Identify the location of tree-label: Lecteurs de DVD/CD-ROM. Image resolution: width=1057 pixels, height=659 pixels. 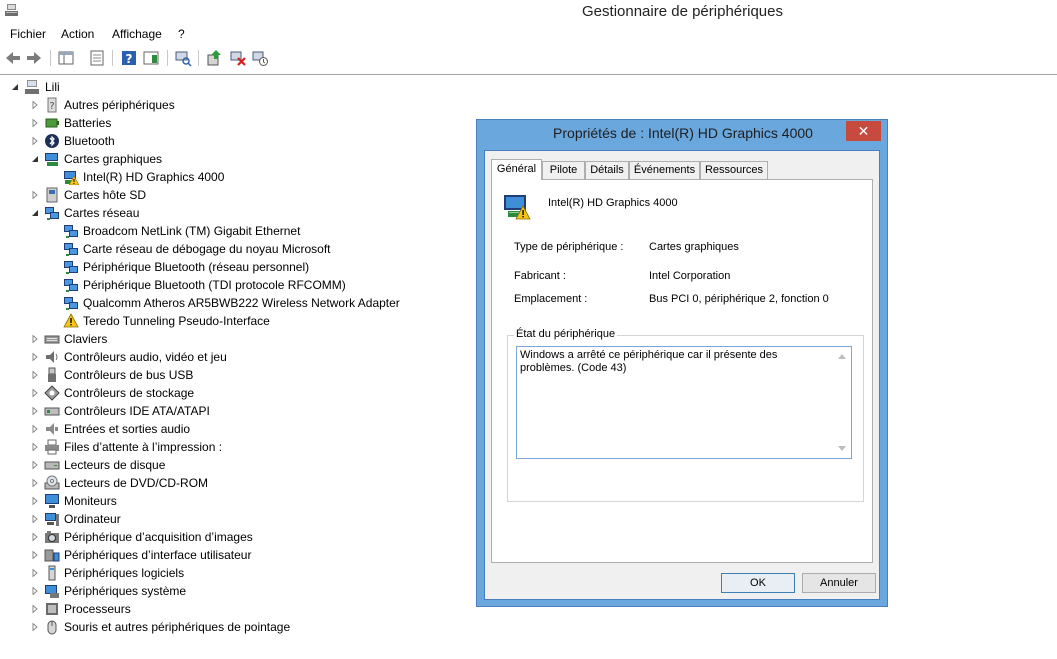
(136, 483).